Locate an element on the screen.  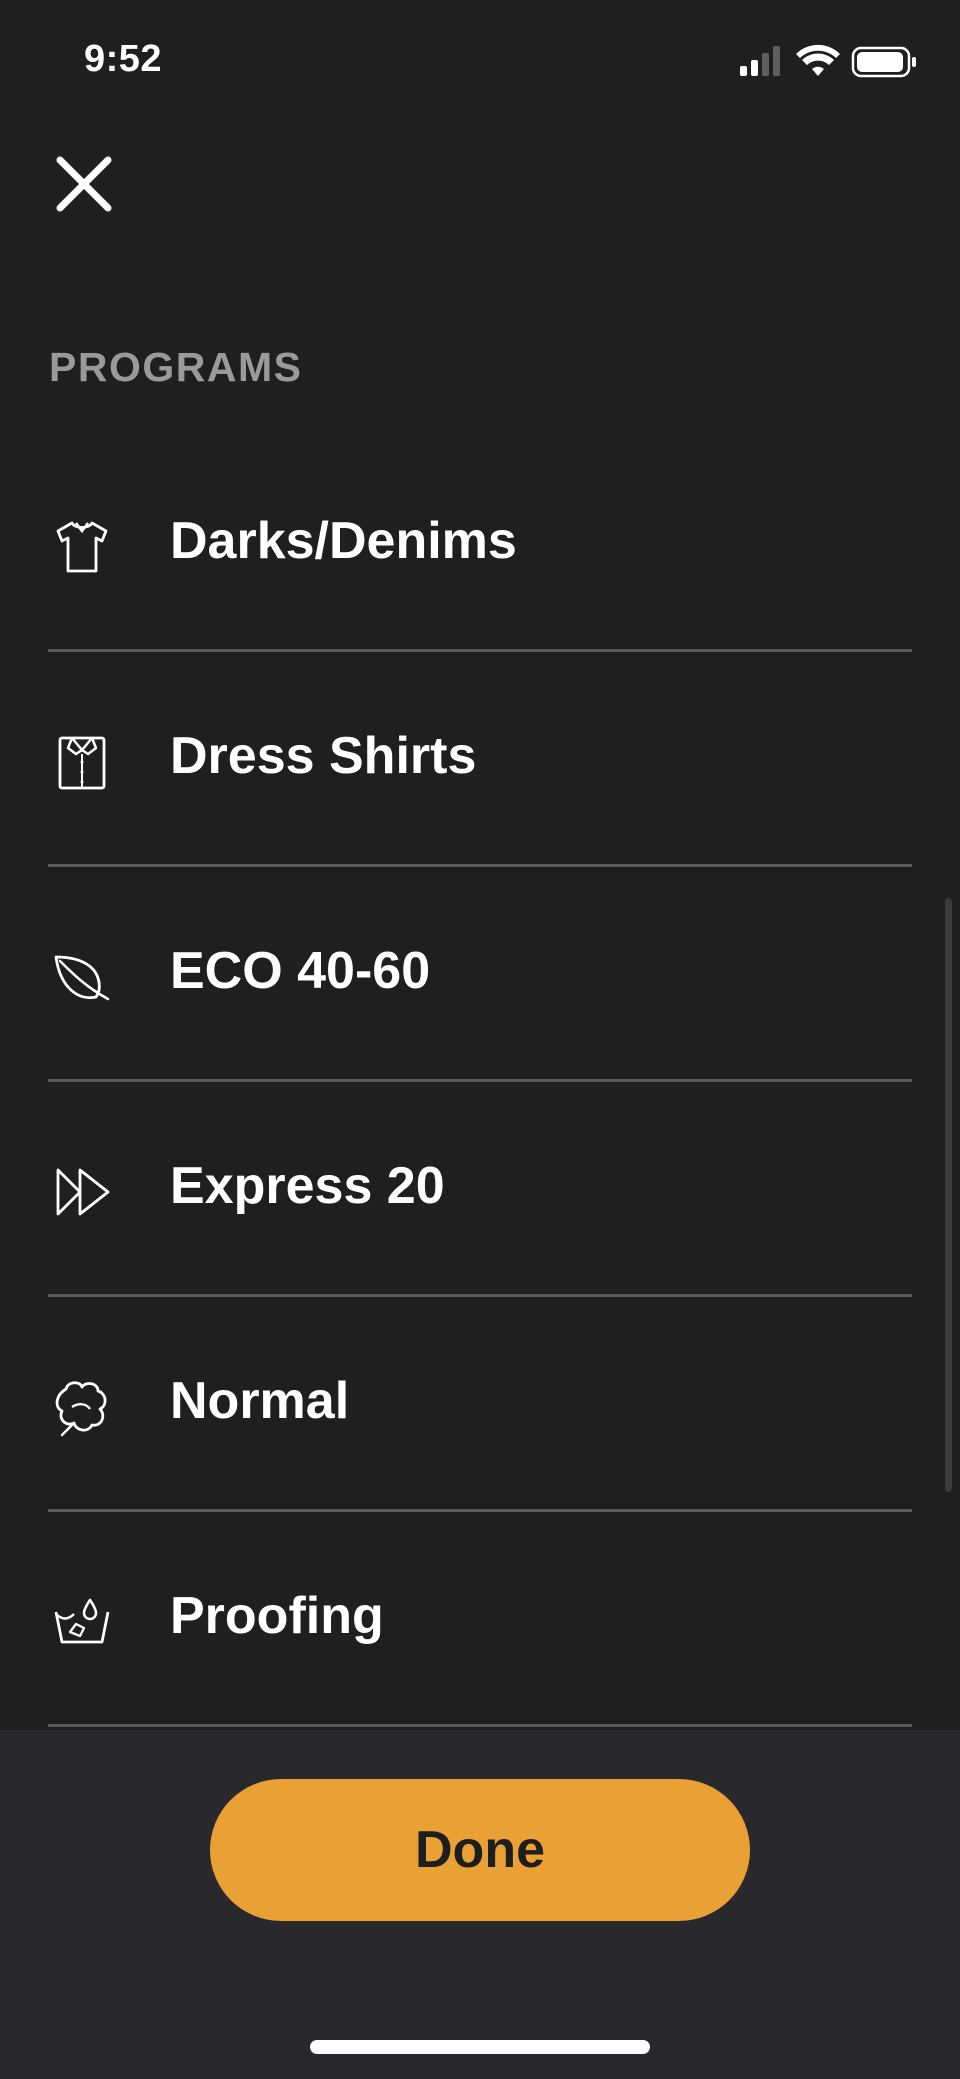
status-icons is located at coordinates (828, 61).